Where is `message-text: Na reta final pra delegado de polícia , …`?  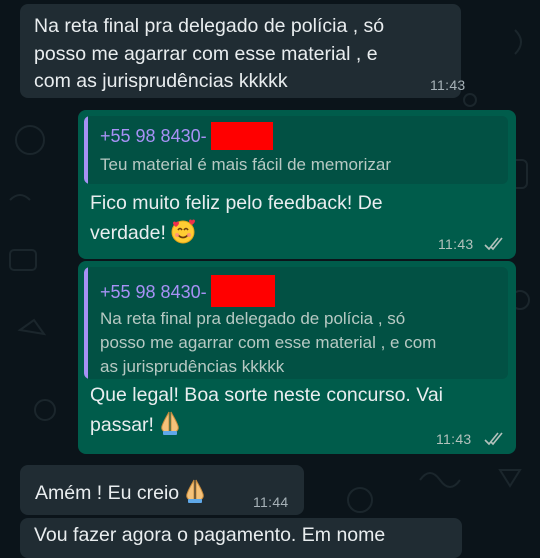 message-text: Na reta final pra delegado de polícia , … is located at coordinates (209, 53).